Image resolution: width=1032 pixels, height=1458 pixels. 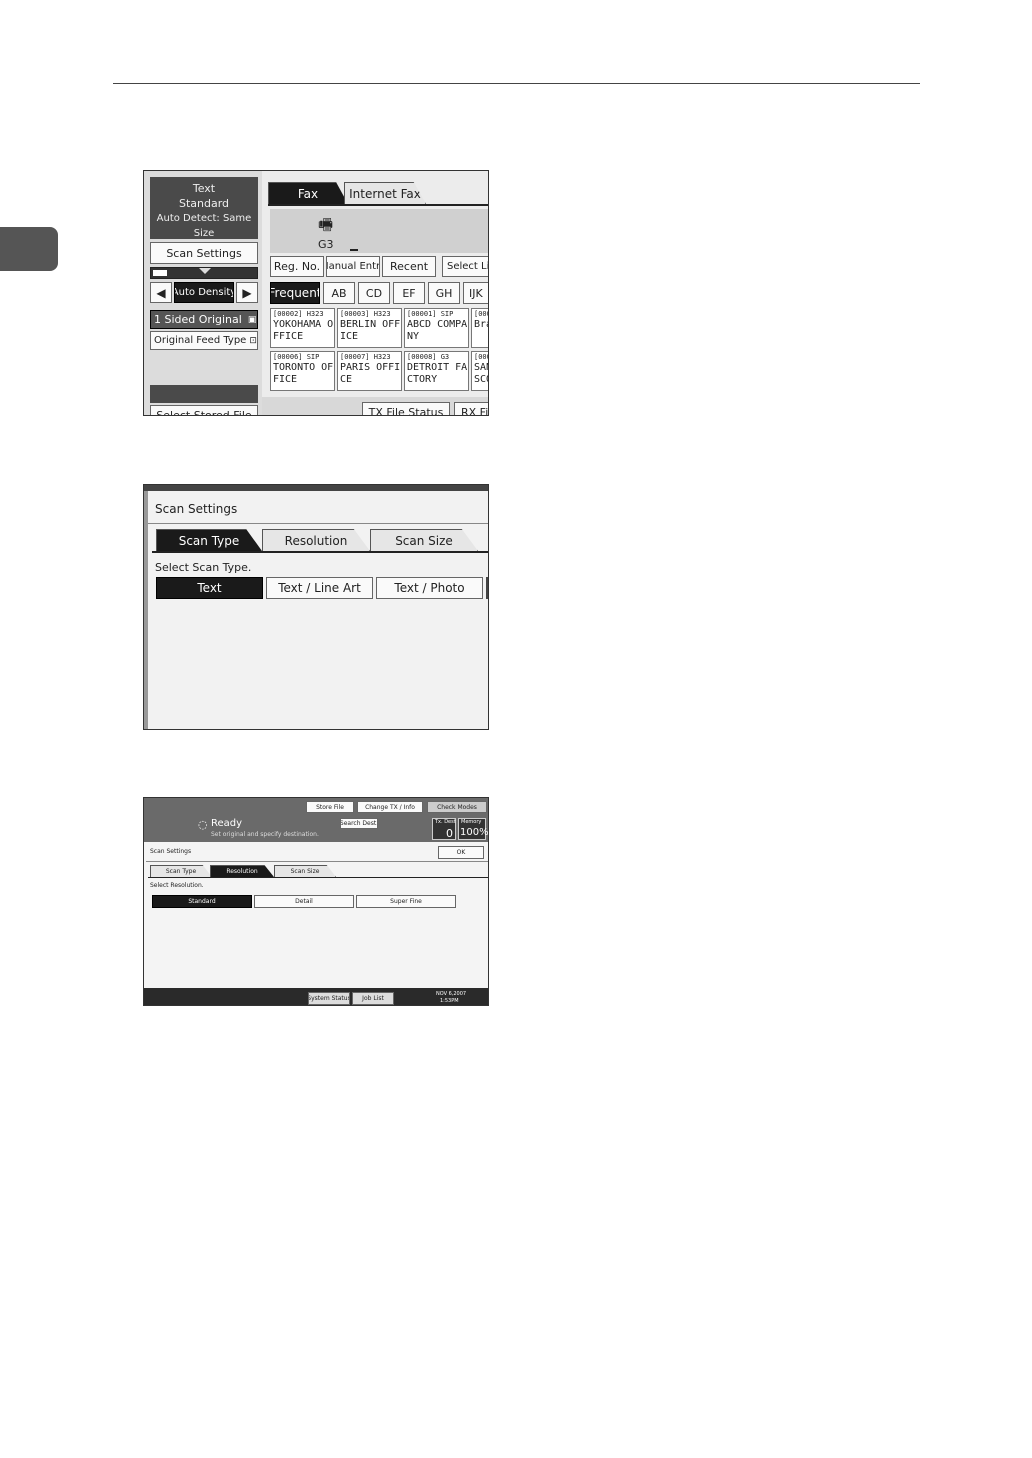 What do you see at coordinates (474, 832) in the screenshot?
I see `memory-value: 100%` at bounding box center [474, 832].